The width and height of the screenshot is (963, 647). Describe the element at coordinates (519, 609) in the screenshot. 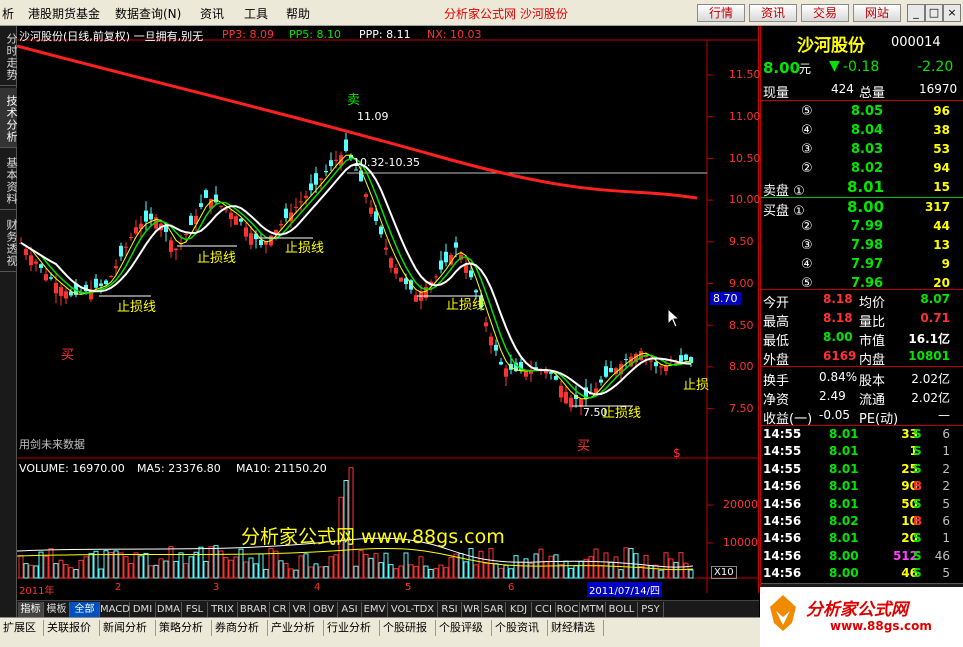

I see `indicator-tab: KDJ` at that location.